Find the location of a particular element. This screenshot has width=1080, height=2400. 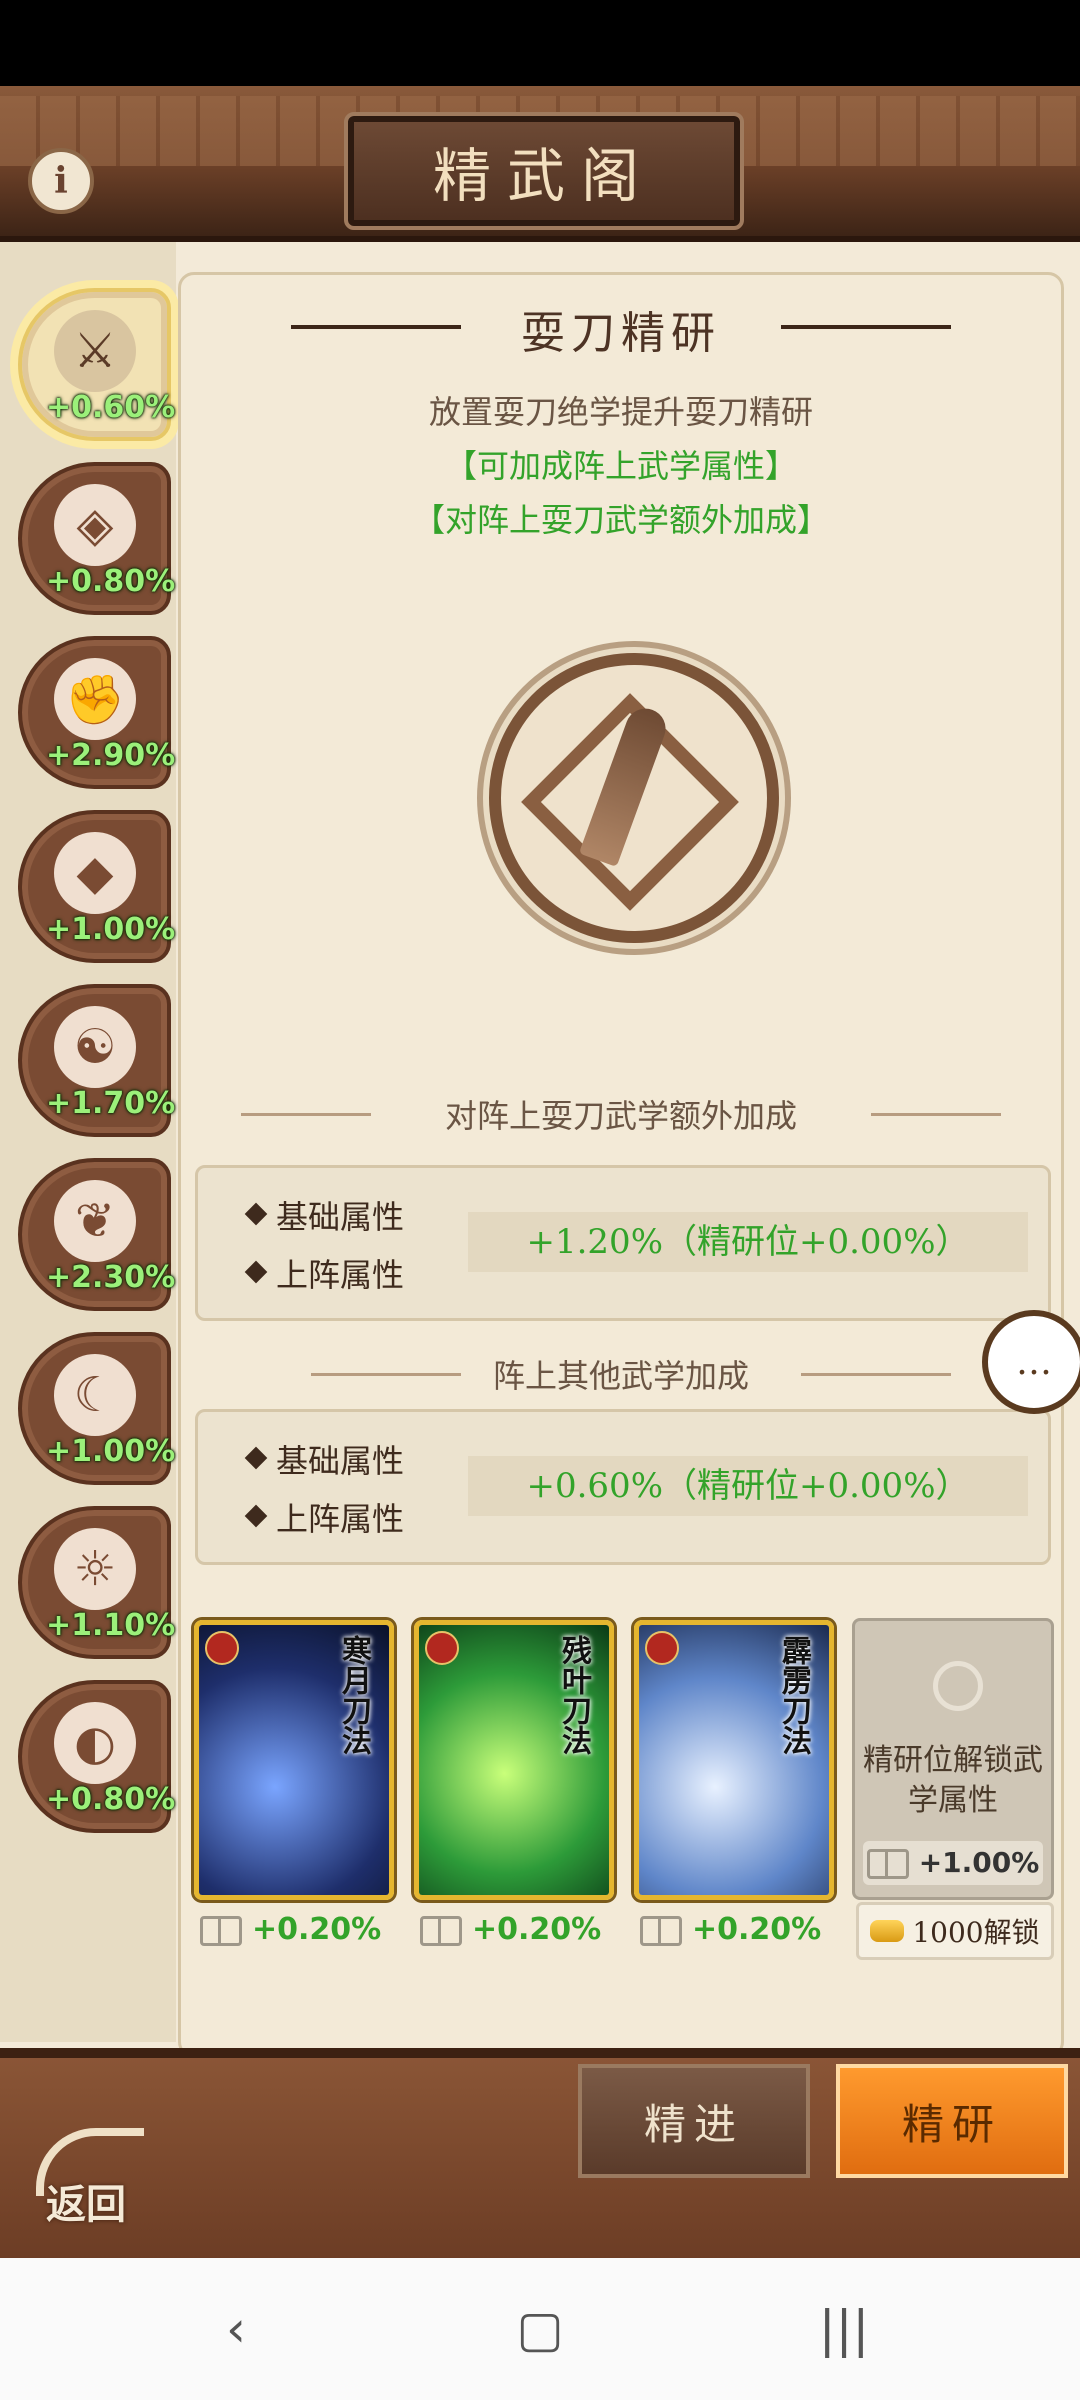

lock-icon is located at coordinates (958, 1686).